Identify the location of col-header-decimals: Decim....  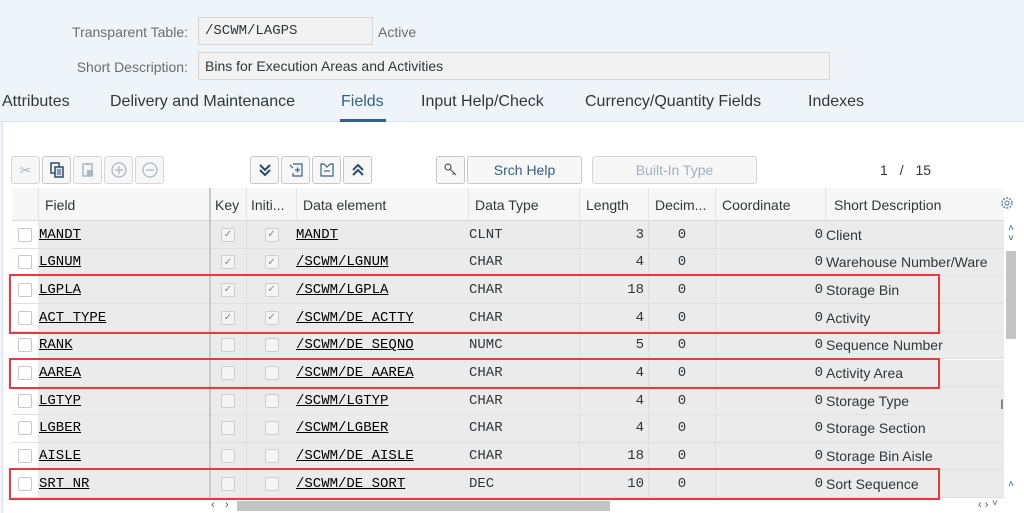
(681, 204).